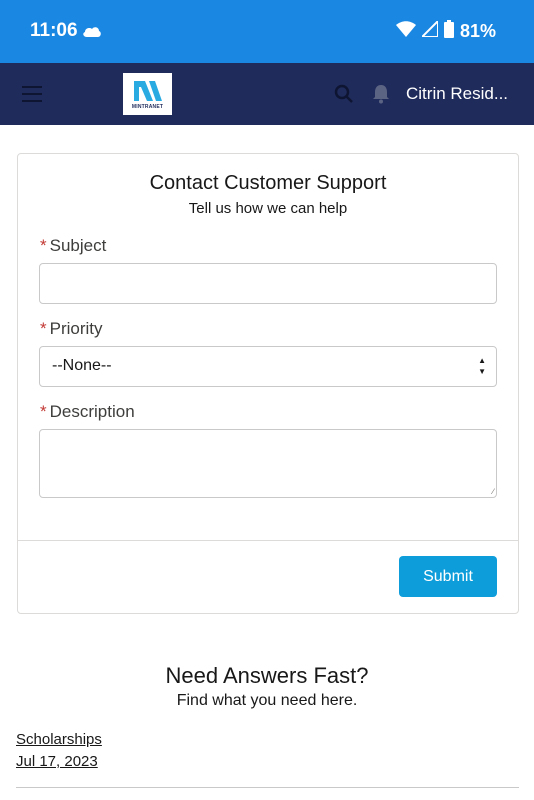  I want to click on article-title-link: Scholarships, so click(59, 739).